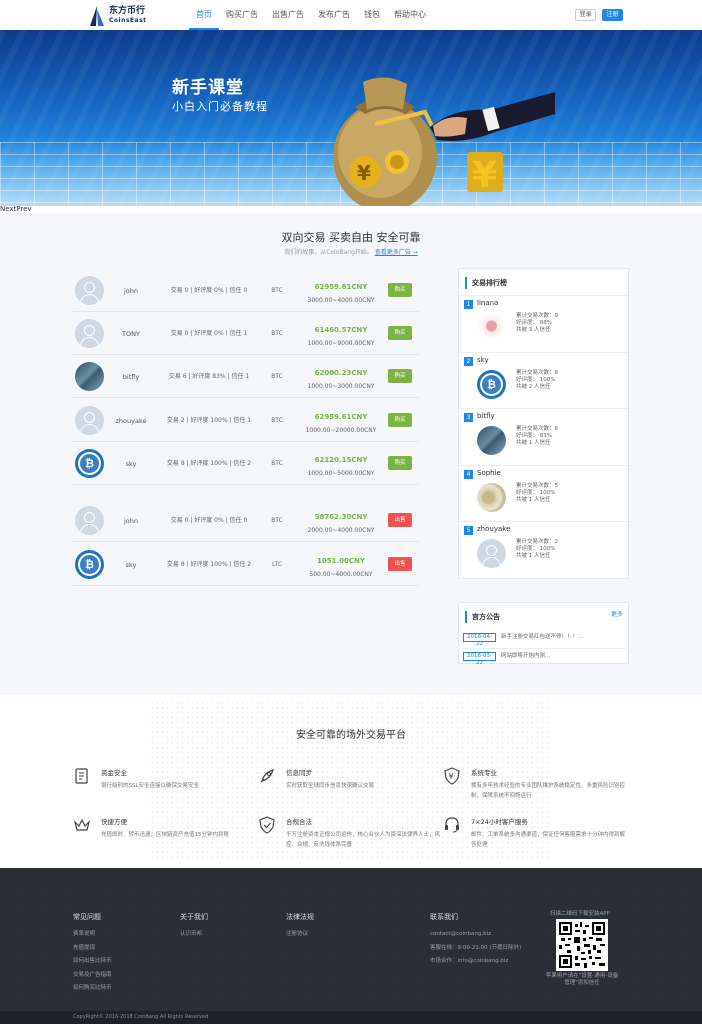  What do you see at coordinates (468, 530) in the screenshot?
I see `rank-number: 5` at bounding box center [468, 530].